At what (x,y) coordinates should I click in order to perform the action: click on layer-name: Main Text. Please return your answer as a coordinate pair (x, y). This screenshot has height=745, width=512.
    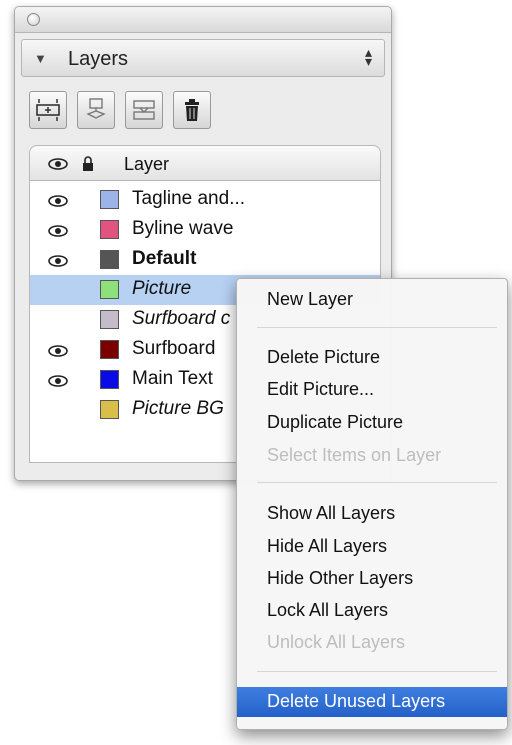
    Looking at the image, I should click on (172, 378).